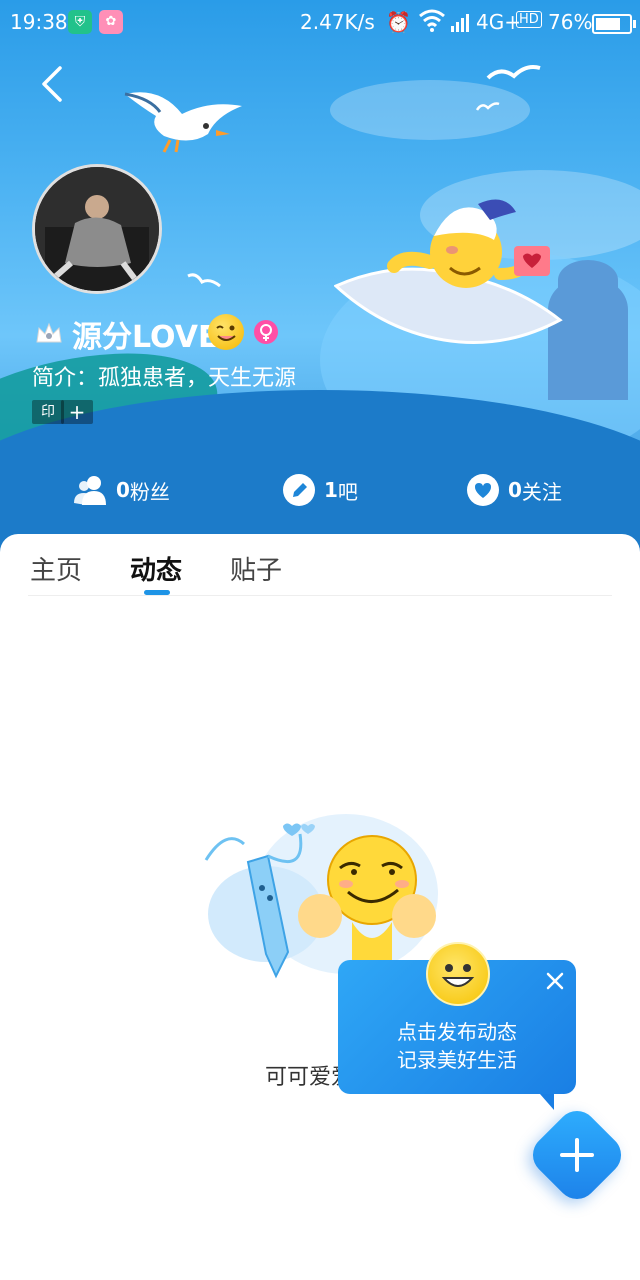 The height and width of the screenshot is (1280, 640). I want to click on stat-following-label: 关注, so click(541, 491).